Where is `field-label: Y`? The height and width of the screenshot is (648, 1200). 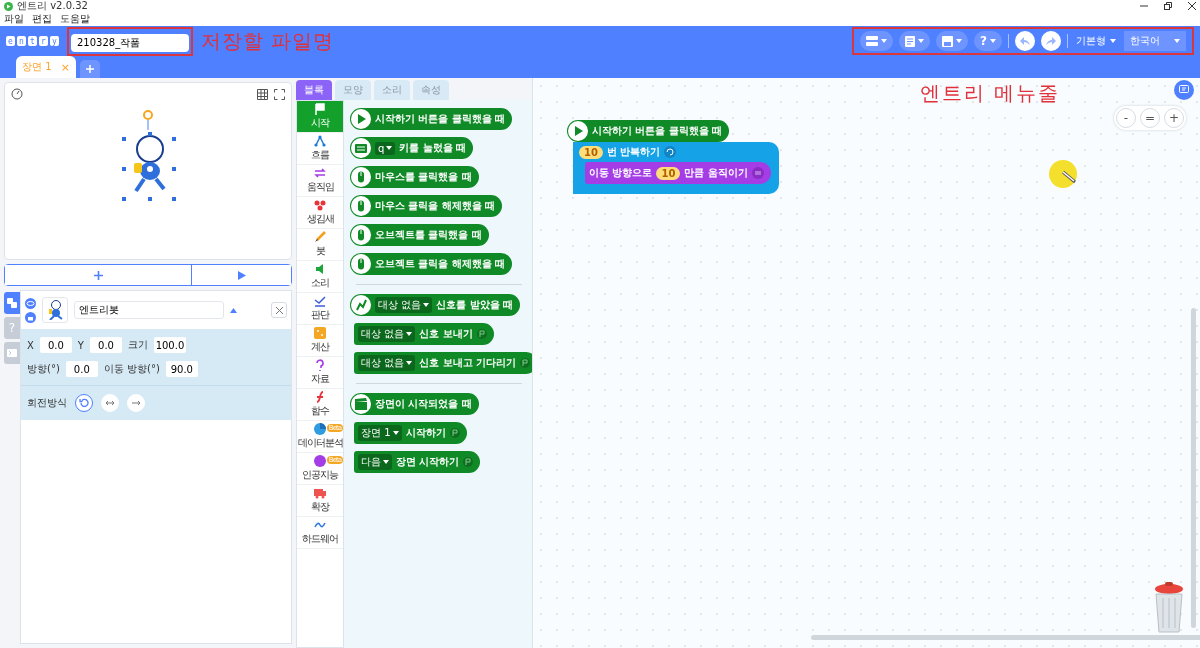
field-label: Y is located at coordinates (80, 345).